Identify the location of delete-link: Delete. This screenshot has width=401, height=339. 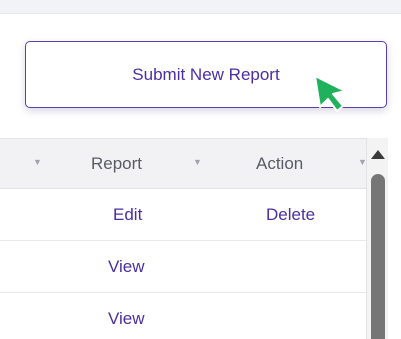
(290, 214).